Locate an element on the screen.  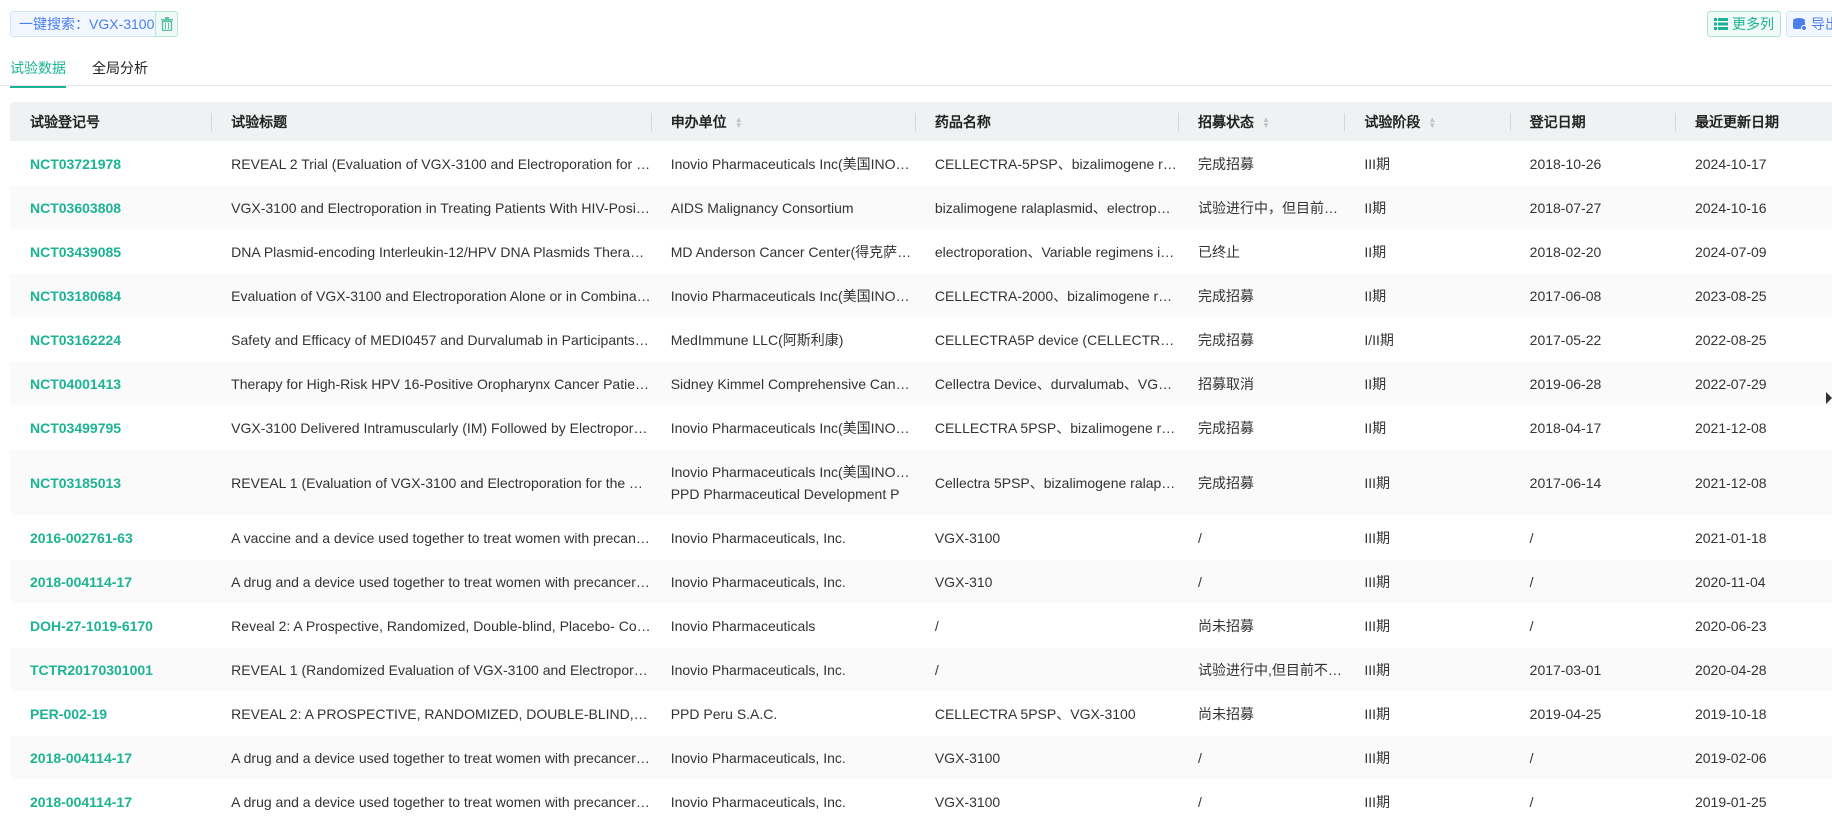
last-update-date: 2024-07-09 is located at coordinates (1730, 251).